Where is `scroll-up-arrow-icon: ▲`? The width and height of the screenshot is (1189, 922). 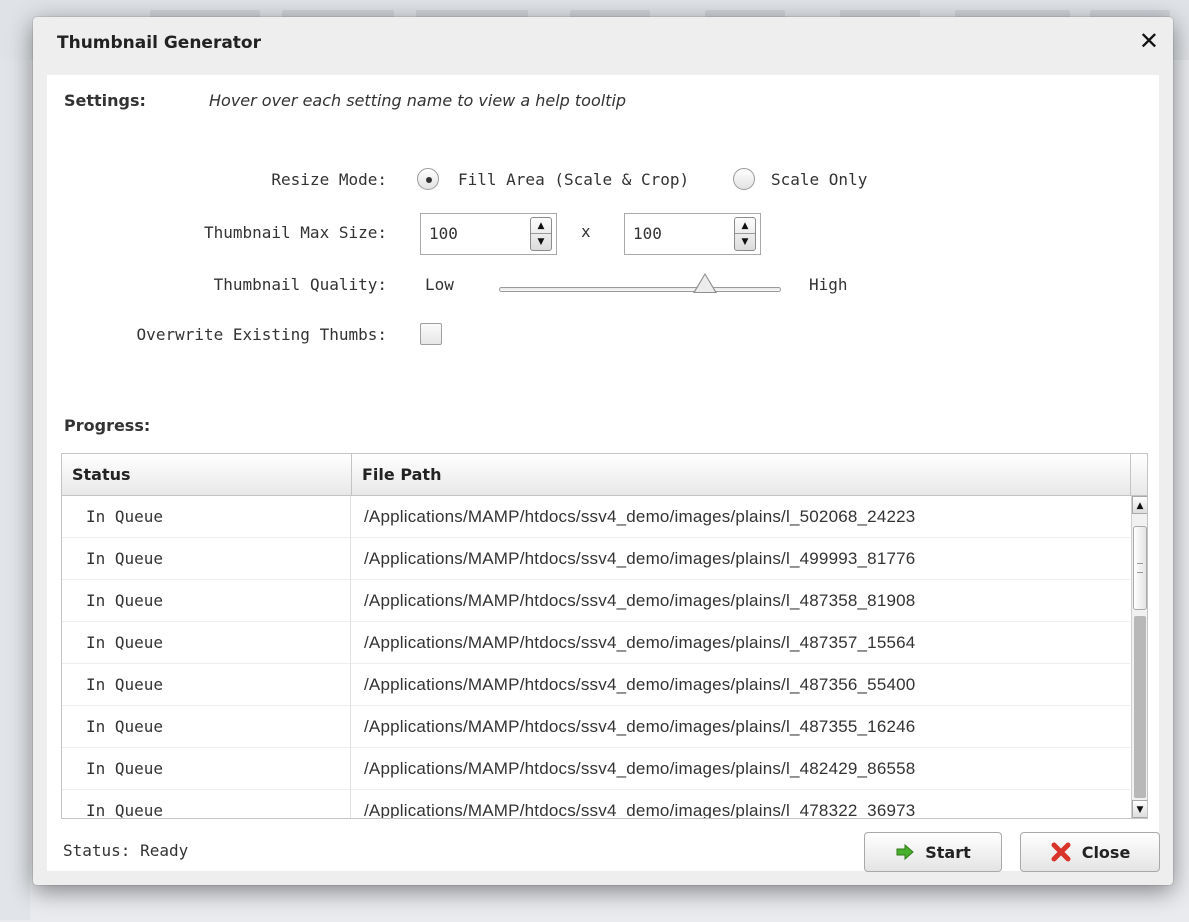
scroll-up-arrow-icon: ▲ is located at coordinates (1139, 505).